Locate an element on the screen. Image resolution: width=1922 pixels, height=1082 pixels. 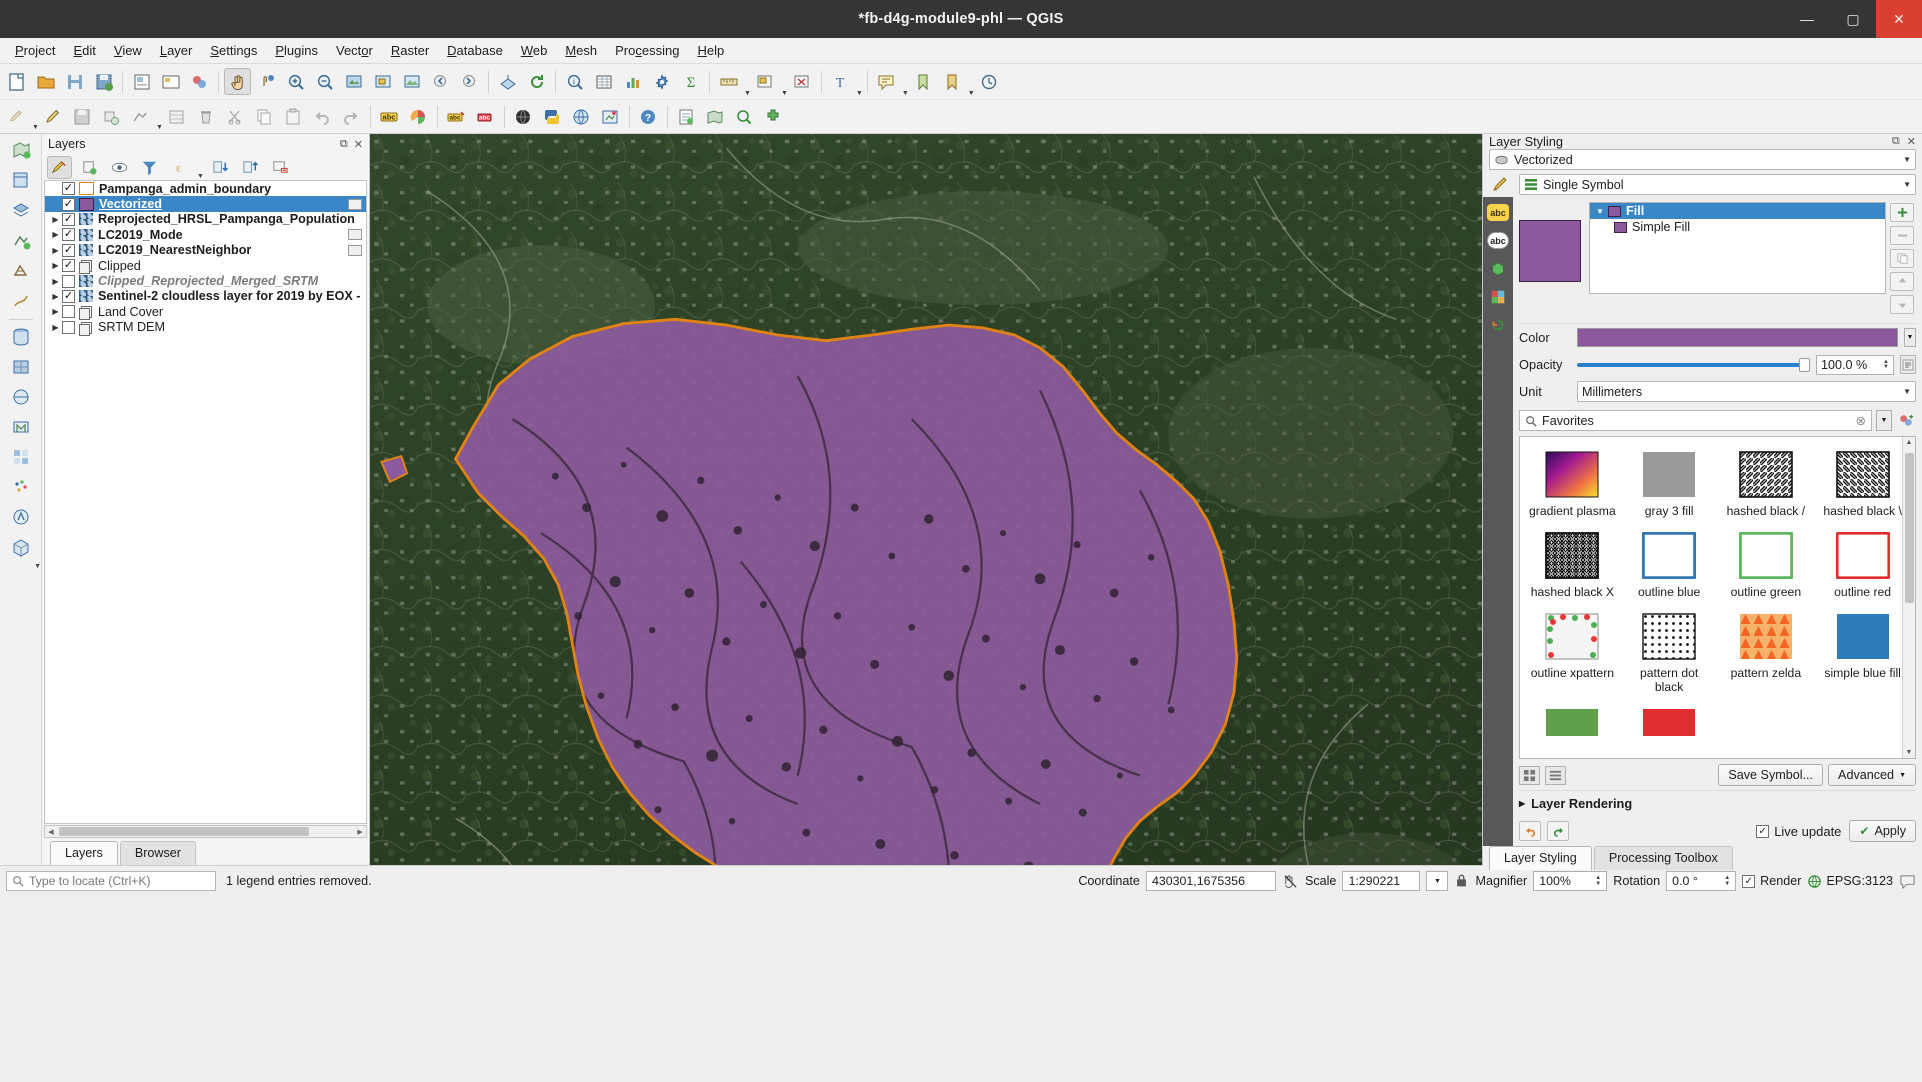
opacity-spinbox: 100.0 % ▲ ▼ is located at coordinates (1855, 364).